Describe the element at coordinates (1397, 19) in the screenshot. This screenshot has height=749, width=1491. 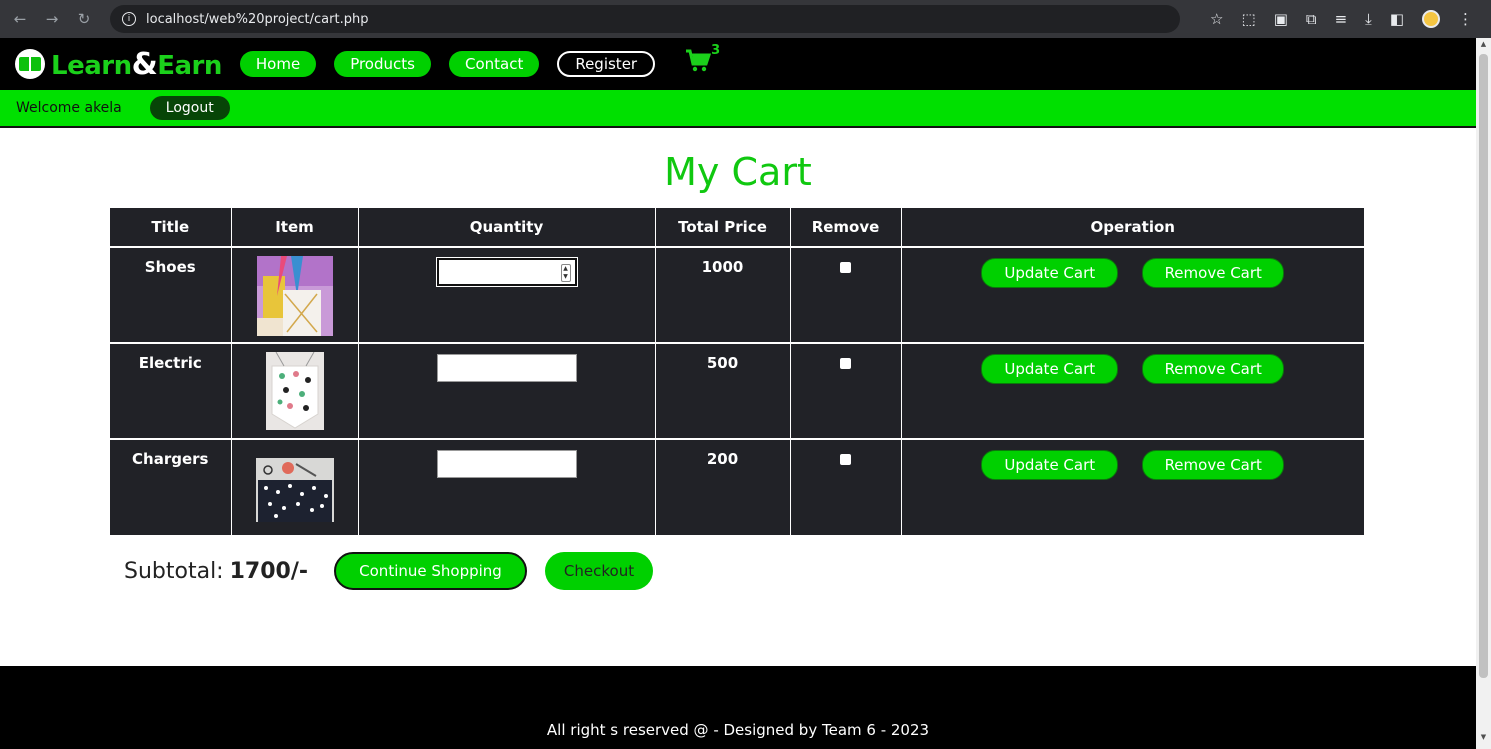
I see `side-panel-icon: ◧` at that location.